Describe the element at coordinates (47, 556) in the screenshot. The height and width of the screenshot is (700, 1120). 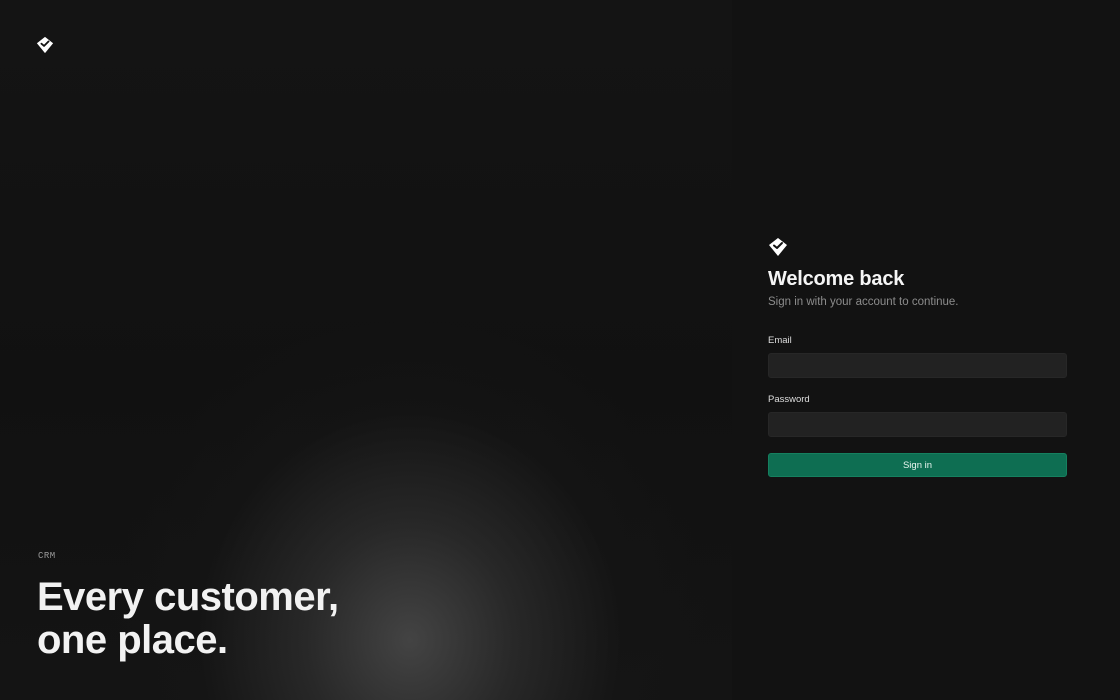
I see `hero-eyebrow: CRM` at that location.